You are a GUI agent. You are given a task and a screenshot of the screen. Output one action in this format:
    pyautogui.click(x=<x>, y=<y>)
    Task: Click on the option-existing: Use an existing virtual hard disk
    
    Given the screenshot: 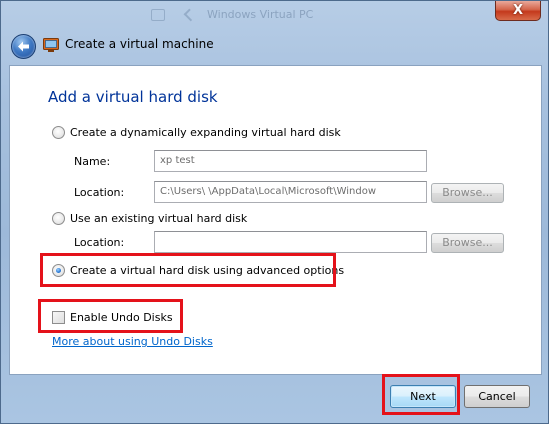 What is the action you would take?
    pyautogui.click(x=149, y=218)
    